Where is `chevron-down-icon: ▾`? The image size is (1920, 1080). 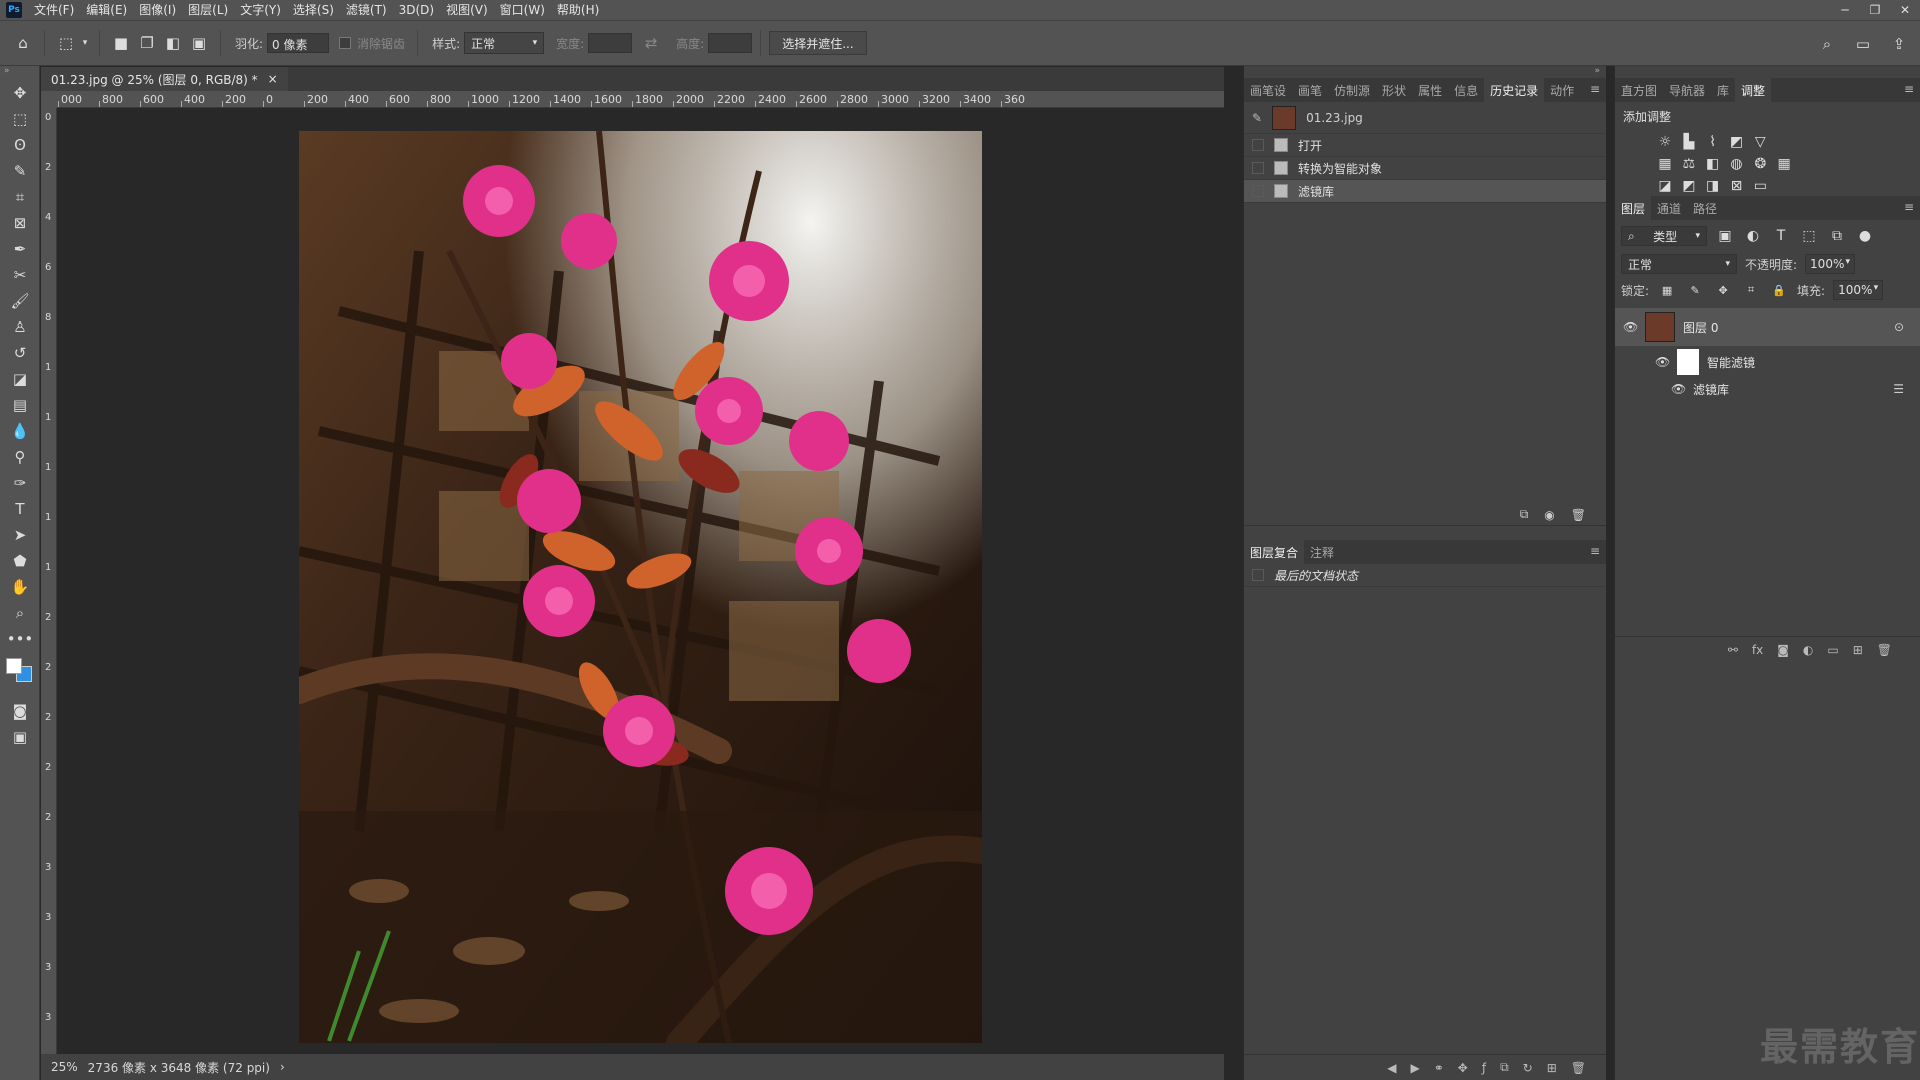
chevron-down-icon: ▾ is located at coordinates (85, 43).